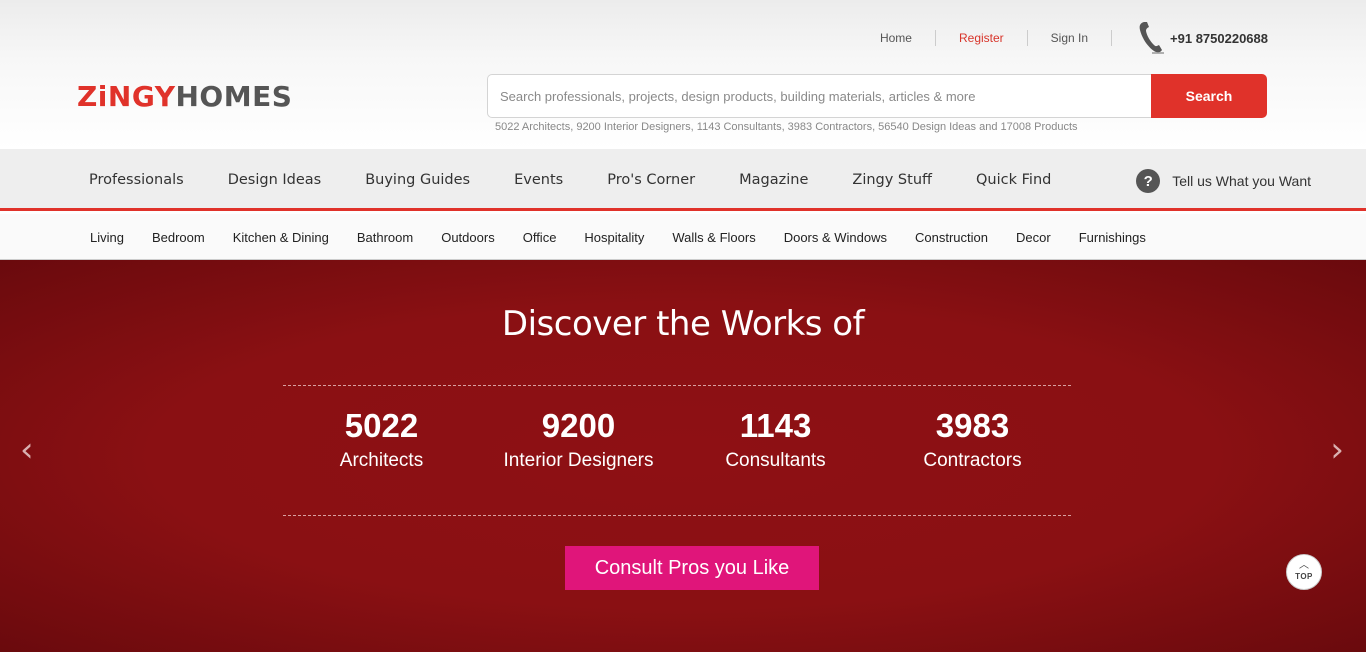  Describe the element at coordinates (835, 237) in the screenshot. I see `subnav-doors-windows: Doors & Windows` at that location.